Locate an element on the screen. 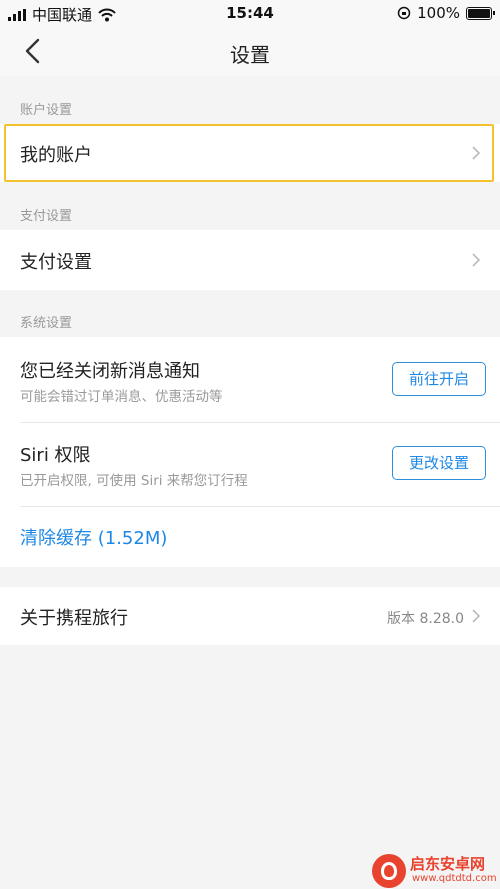  siri-subtitle: 已开启权限, 可使用 Siri 来帮您订行程 is located at coordinates (134, 481).